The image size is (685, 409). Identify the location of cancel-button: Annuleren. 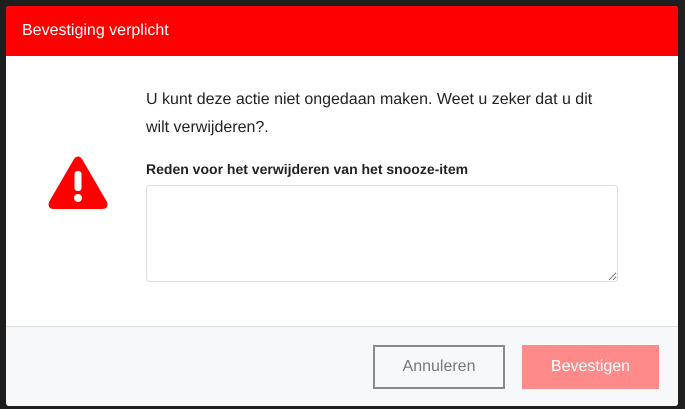
(439, 366).